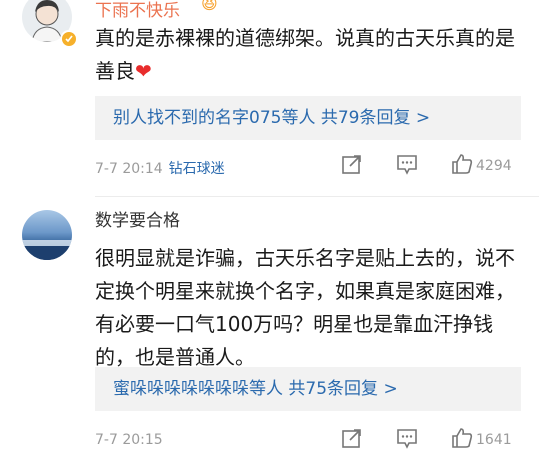 The width and height of the screenshot is (539, 459). I want to click on comment-date: 7-7 20:15, so click(129, 440).